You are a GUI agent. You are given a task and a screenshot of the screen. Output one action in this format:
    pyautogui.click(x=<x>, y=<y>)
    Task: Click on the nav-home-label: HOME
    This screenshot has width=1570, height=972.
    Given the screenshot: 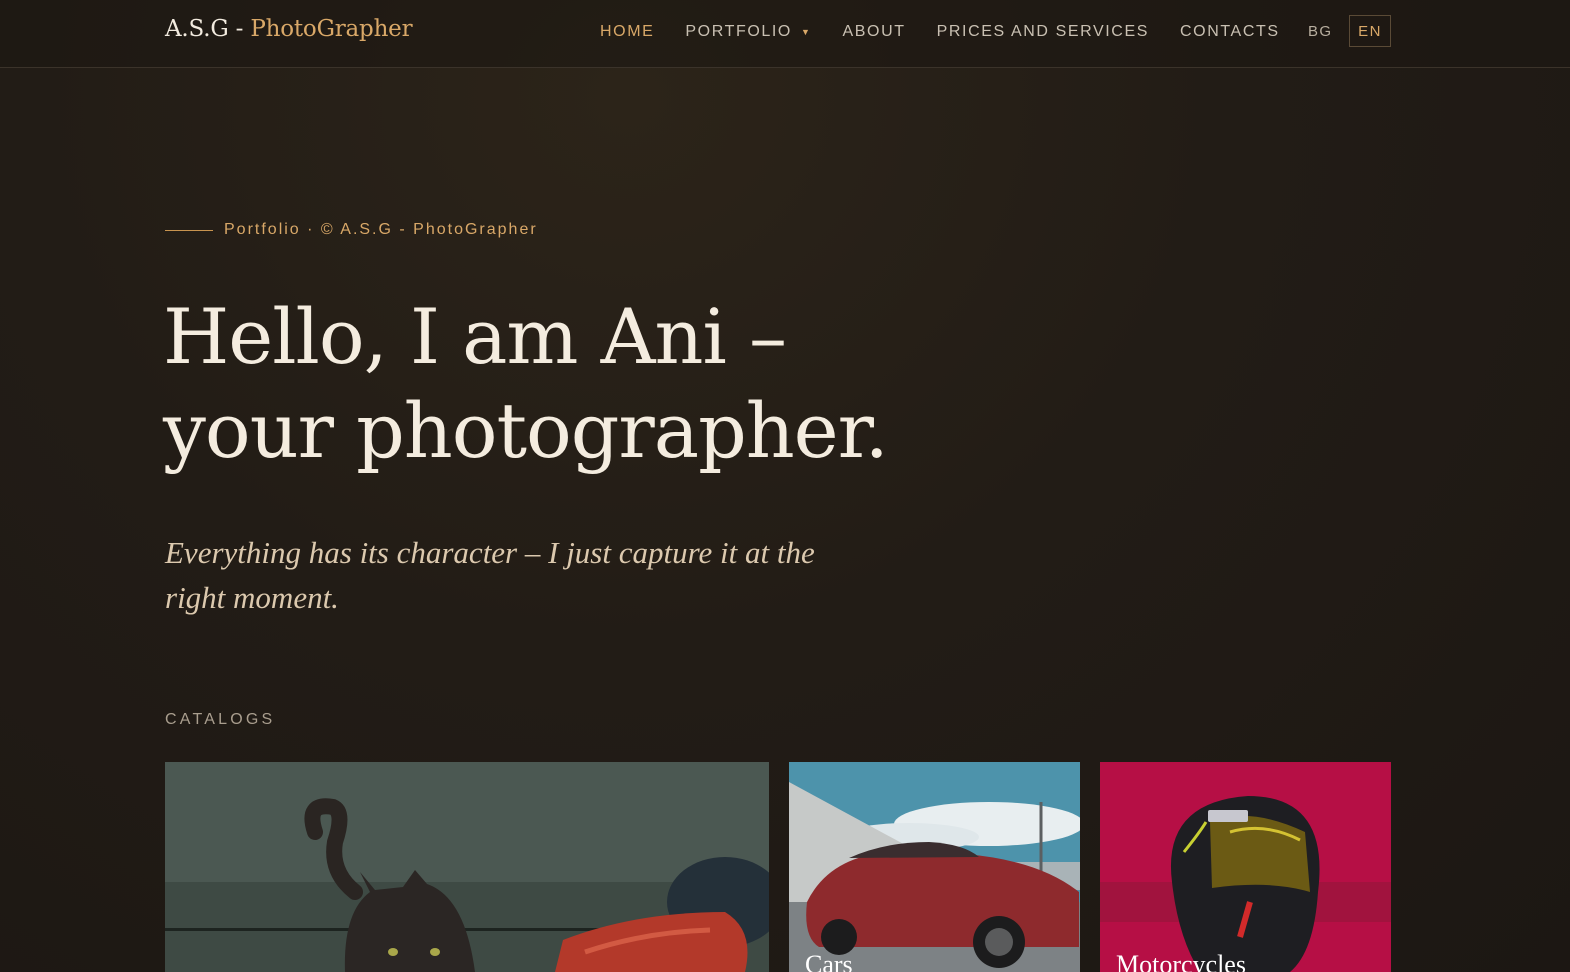 What is the action you would take?
    pyautogui.click(x=627, y=31)
    